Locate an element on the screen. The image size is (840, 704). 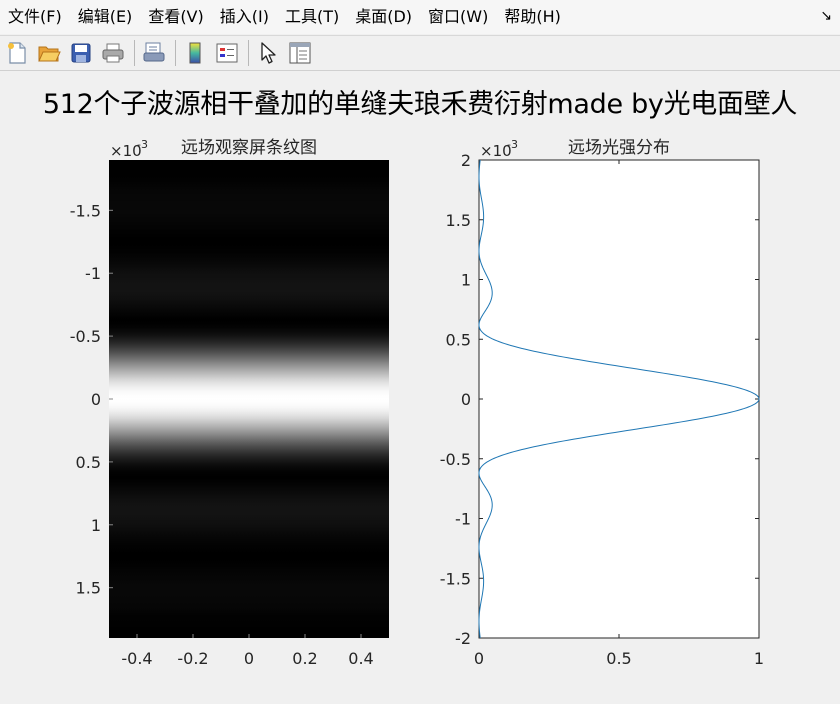
intensity-y-exponent: -3 is located at coordinates (512, 144).